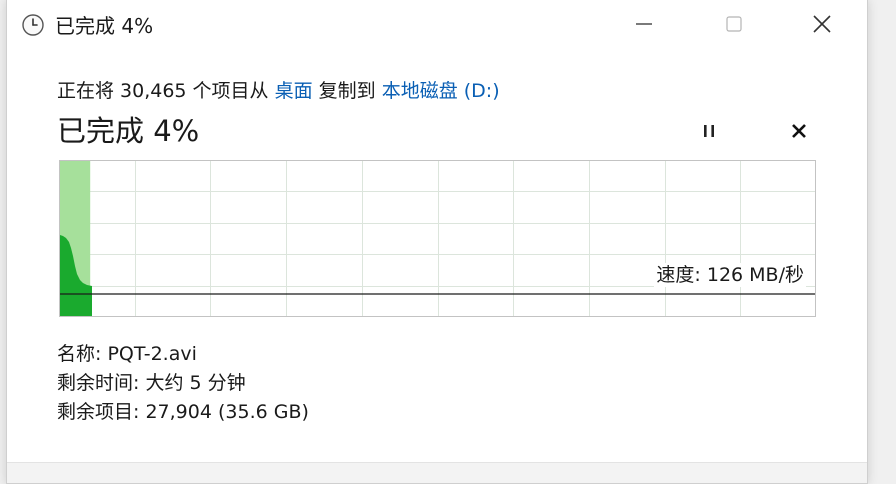 The width and height of the screenshot is (896, 484). Describe the element at coordinates (195, 383) in the screenshot. I see `time-remaining-value: 大约 5 分钟` at that location.